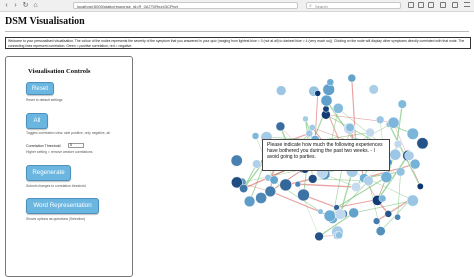  I want to click on regenerate-help-text: Submit changes to correlation threshold, so click(56, 186).